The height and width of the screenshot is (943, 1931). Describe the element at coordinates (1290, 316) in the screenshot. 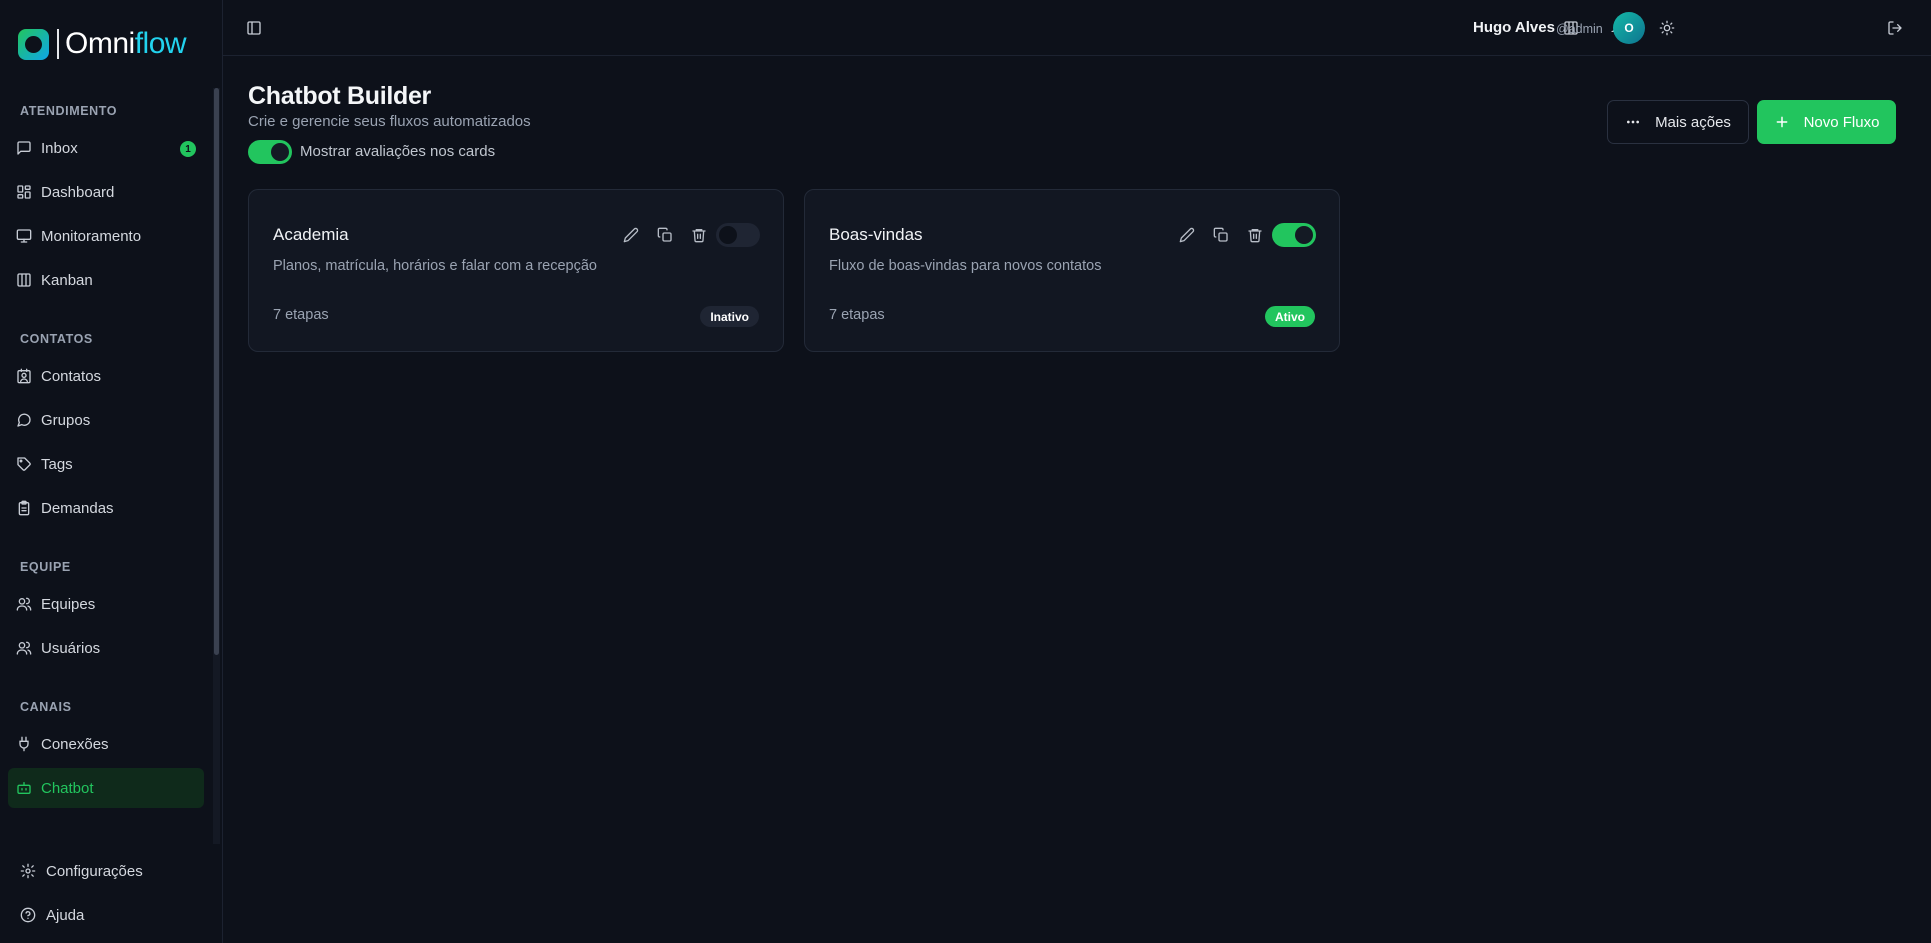

I see `status-badge: Ativo` at that location.